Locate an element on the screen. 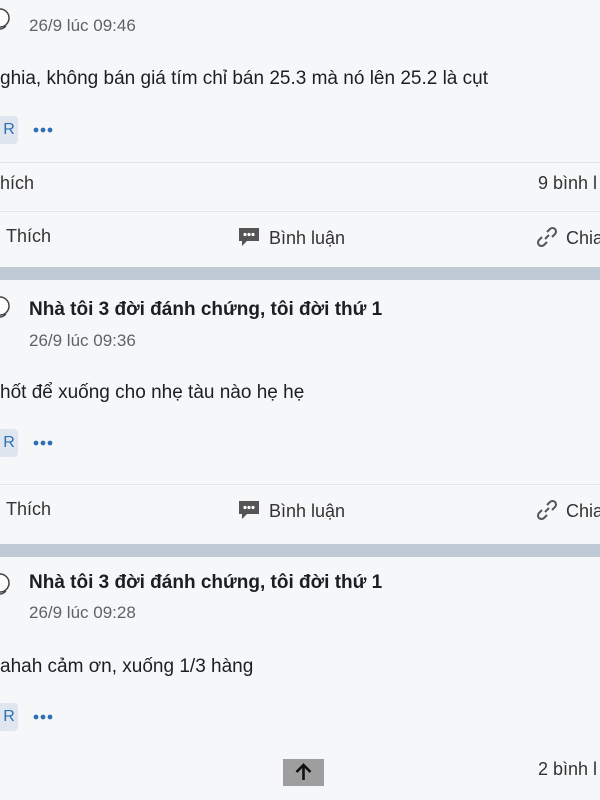 This screenshot has width=600, height=800. like-count: hích is located at coordinates (17, 183).